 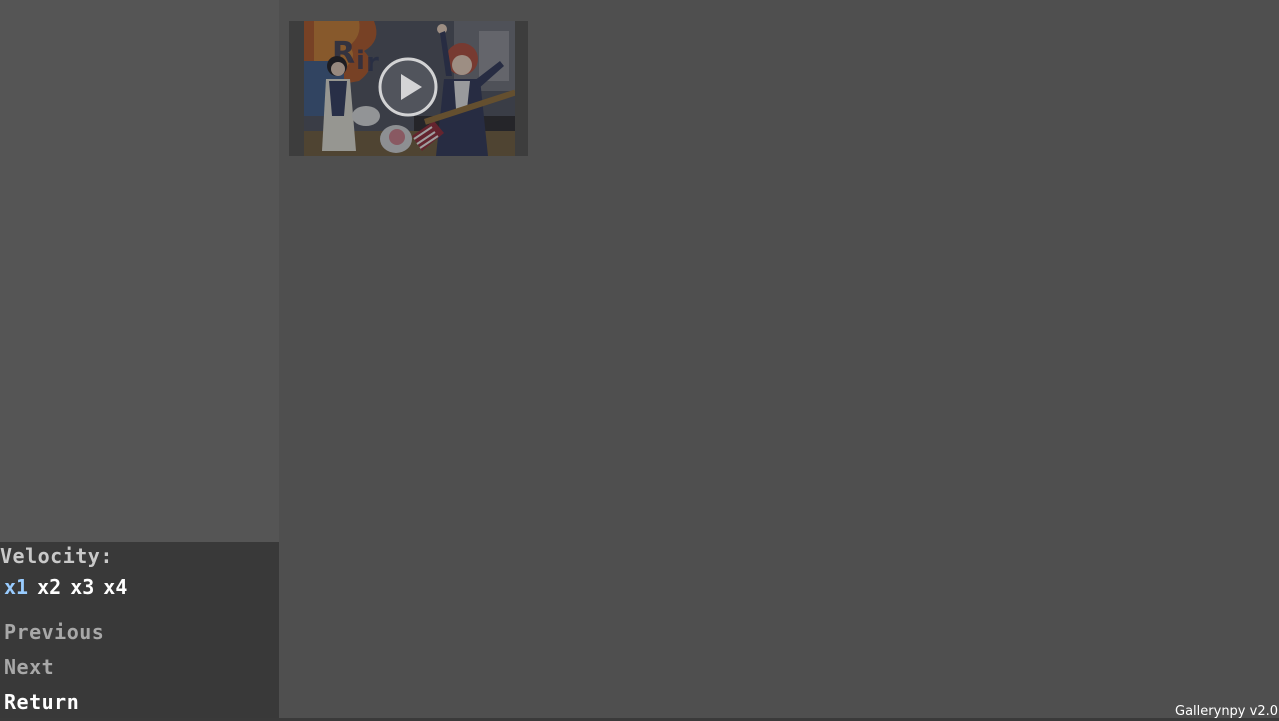 What do you see at coordinates (29, 667) in the screenshot?
I see `next-button: Next` at bounding box center [29, 667].